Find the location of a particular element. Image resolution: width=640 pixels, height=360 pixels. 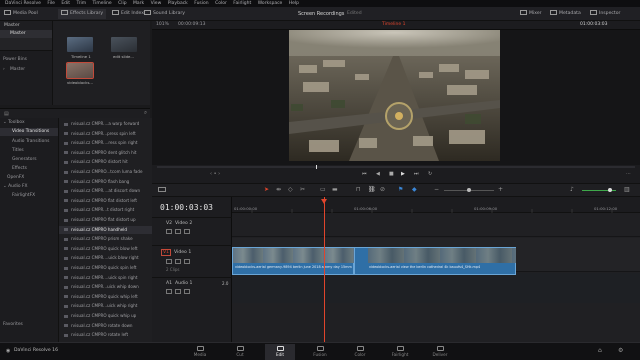

effect-item: rvisual.cz CMPRO...tcom luma fade is located at coordinates (105, 172).